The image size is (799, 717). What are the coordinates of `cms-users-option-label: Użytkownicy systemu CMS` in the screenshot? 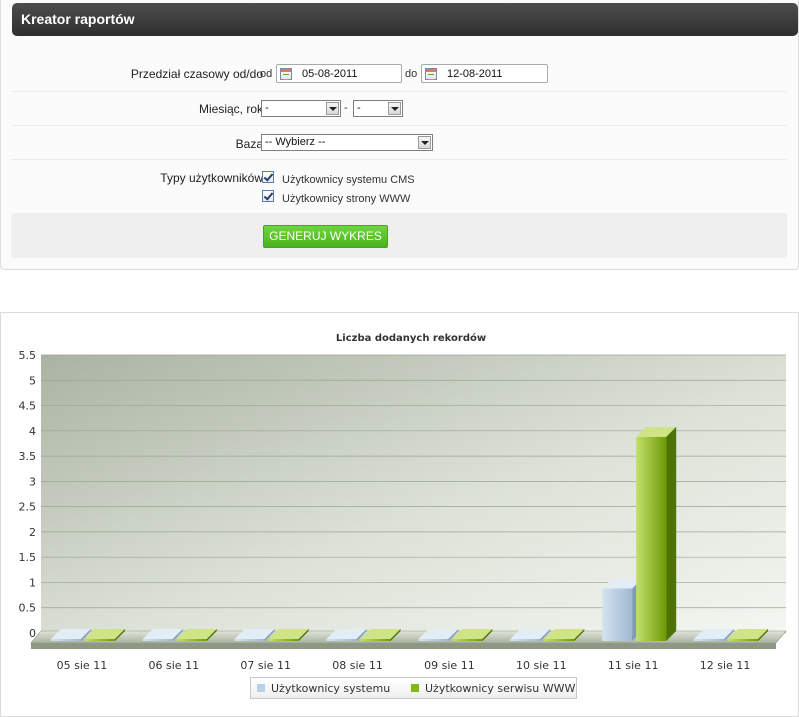 It's located at (348, 180).